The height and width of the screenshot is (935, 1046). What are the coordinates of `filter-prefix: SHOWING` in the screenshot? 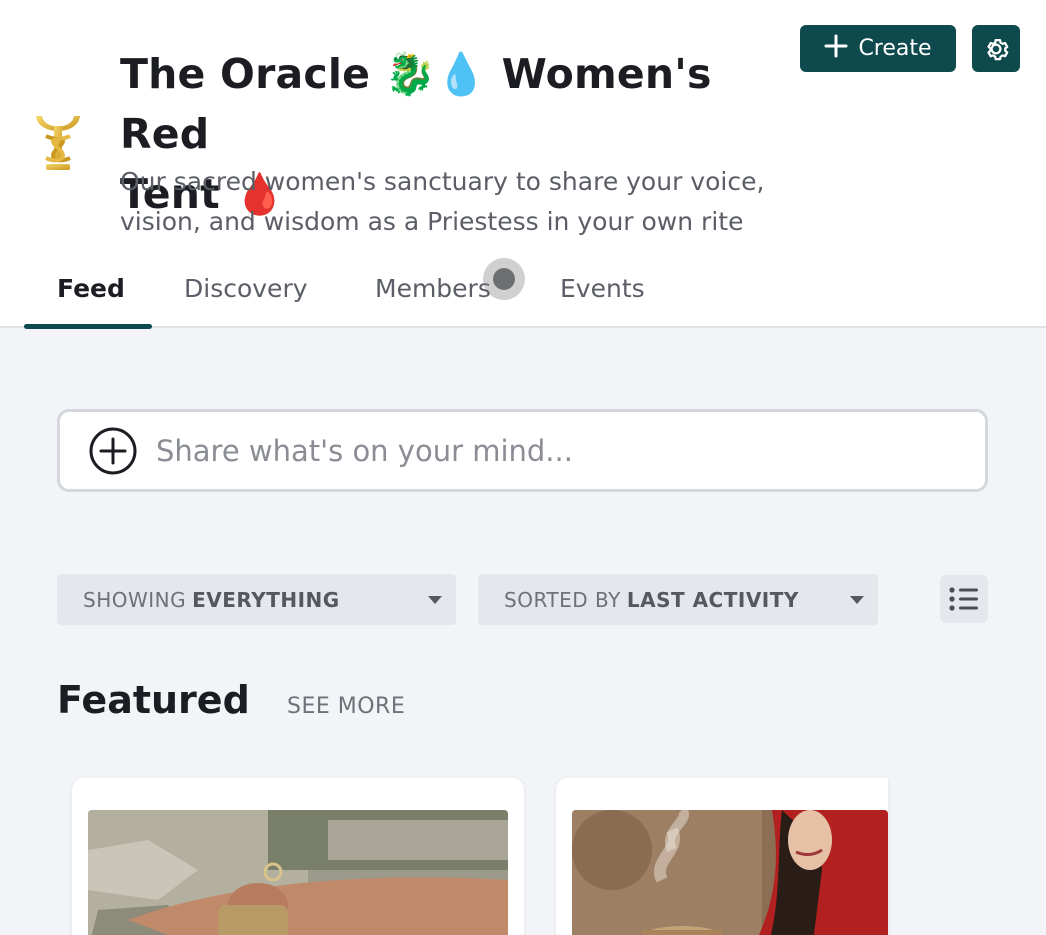 It's located at (135, 599).